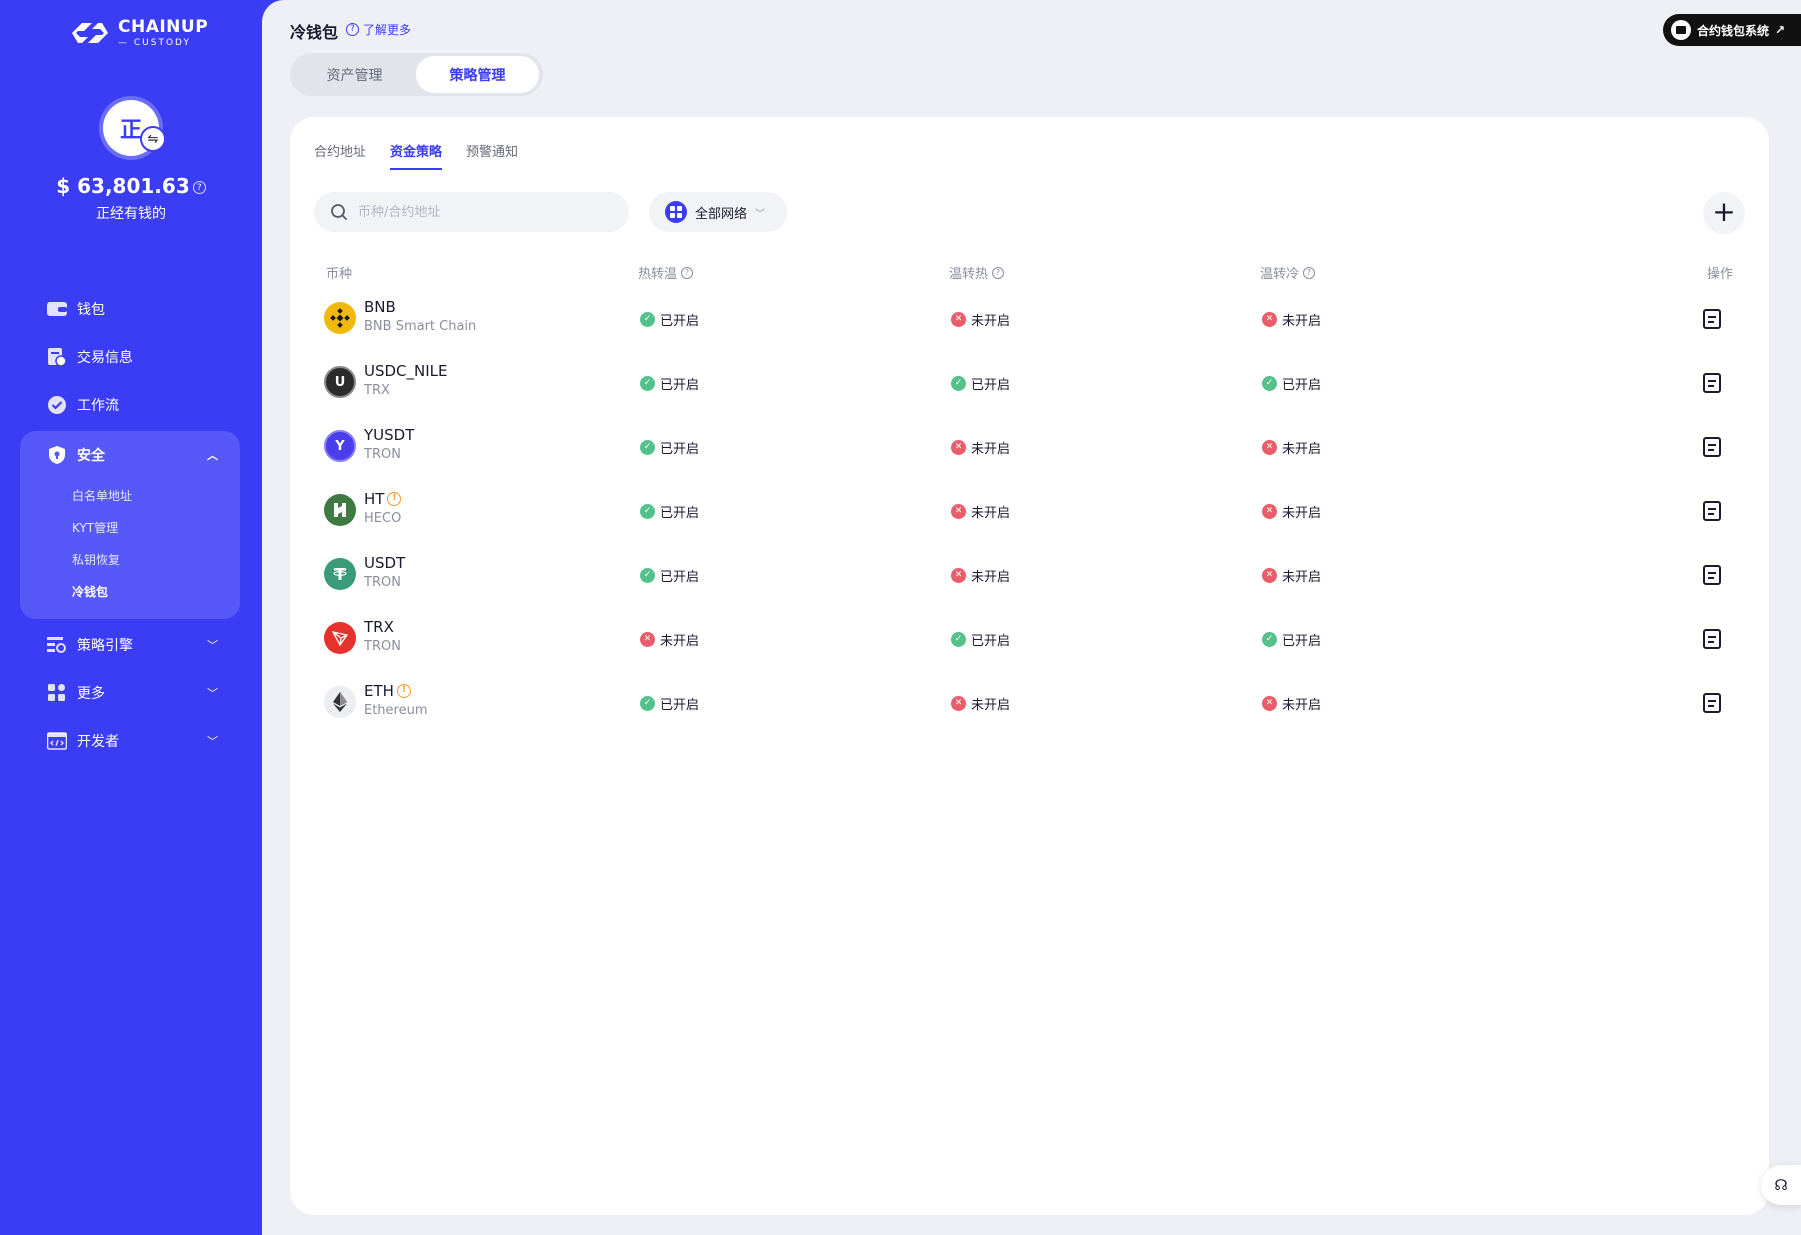  I want to click on coin-name: USDT, so click(384, 563).